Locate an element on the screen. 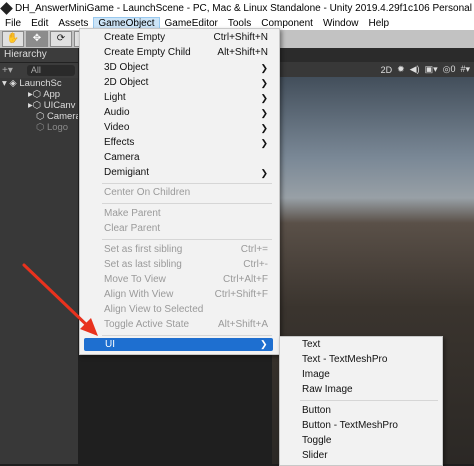 The image size is (474, 466). menu-window: Window is located at coordinates (341, 23).